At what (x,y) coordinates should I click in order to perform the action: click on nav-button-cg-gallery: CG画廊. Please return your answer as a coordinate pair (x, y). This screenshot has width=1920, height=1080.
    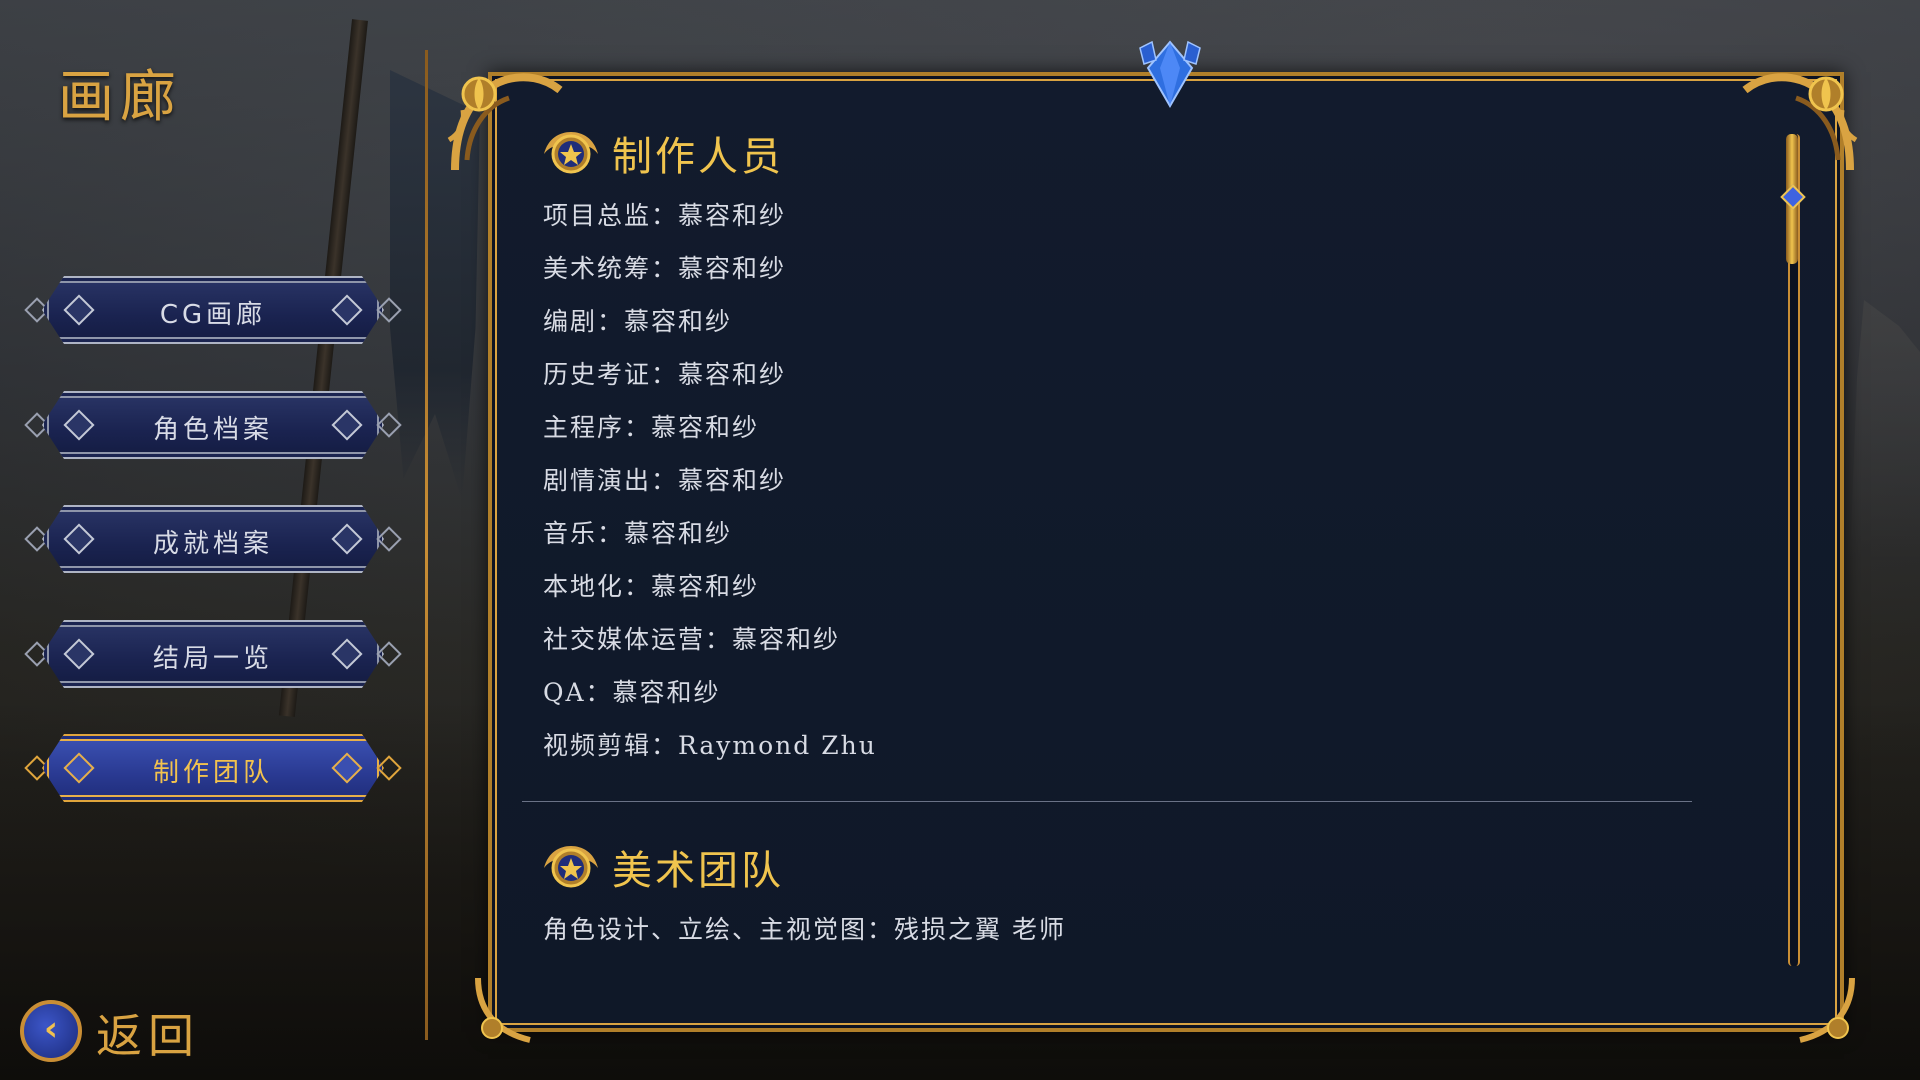
    Looking at the image, I should click on (213, 310).